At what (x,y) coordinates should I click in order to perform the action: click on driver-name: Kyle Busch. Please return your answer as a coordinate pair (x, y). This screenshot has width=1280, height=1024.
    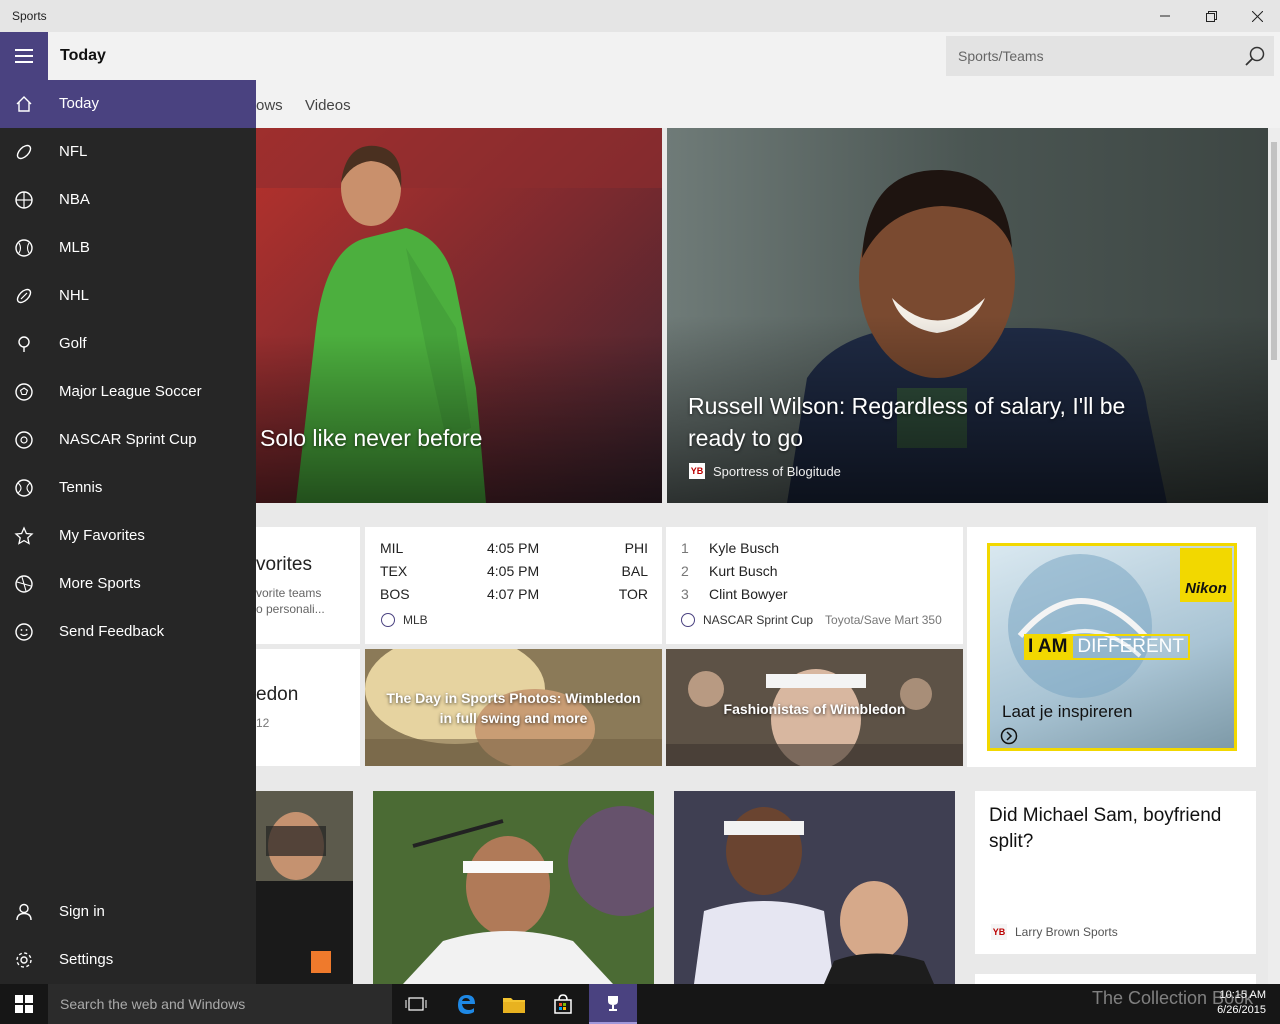
    Looking at the image, I should click on (744, 548).